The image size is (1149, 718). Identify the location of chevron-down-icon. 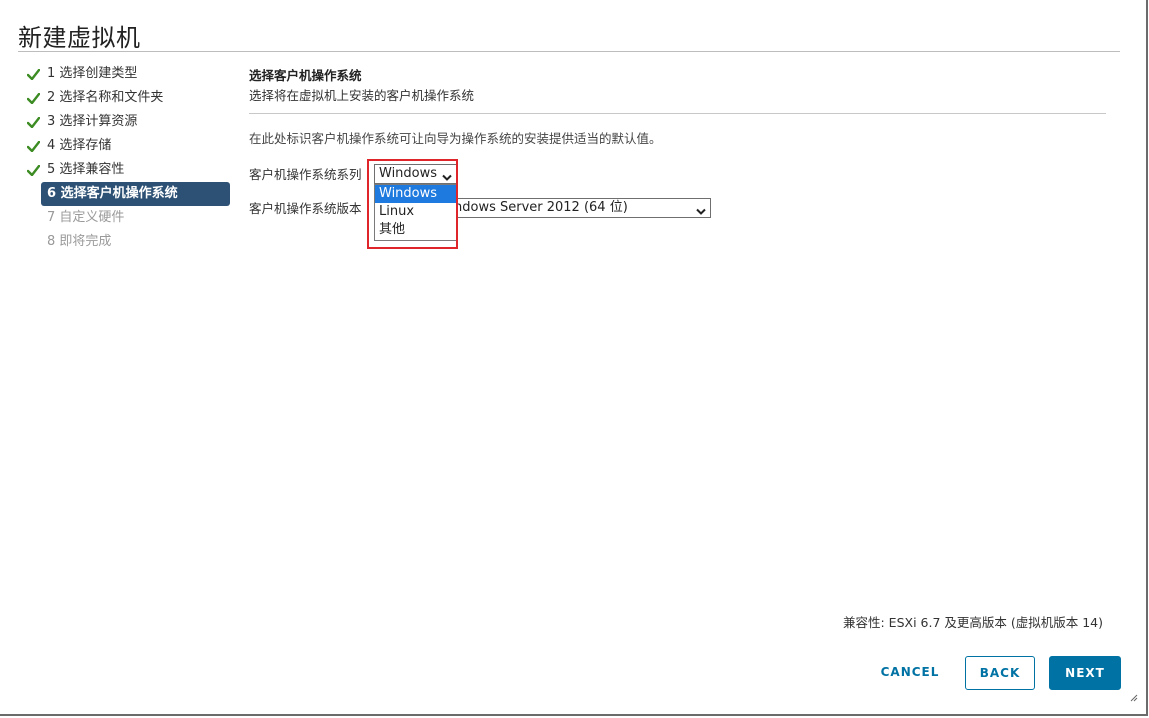
(701, 213).